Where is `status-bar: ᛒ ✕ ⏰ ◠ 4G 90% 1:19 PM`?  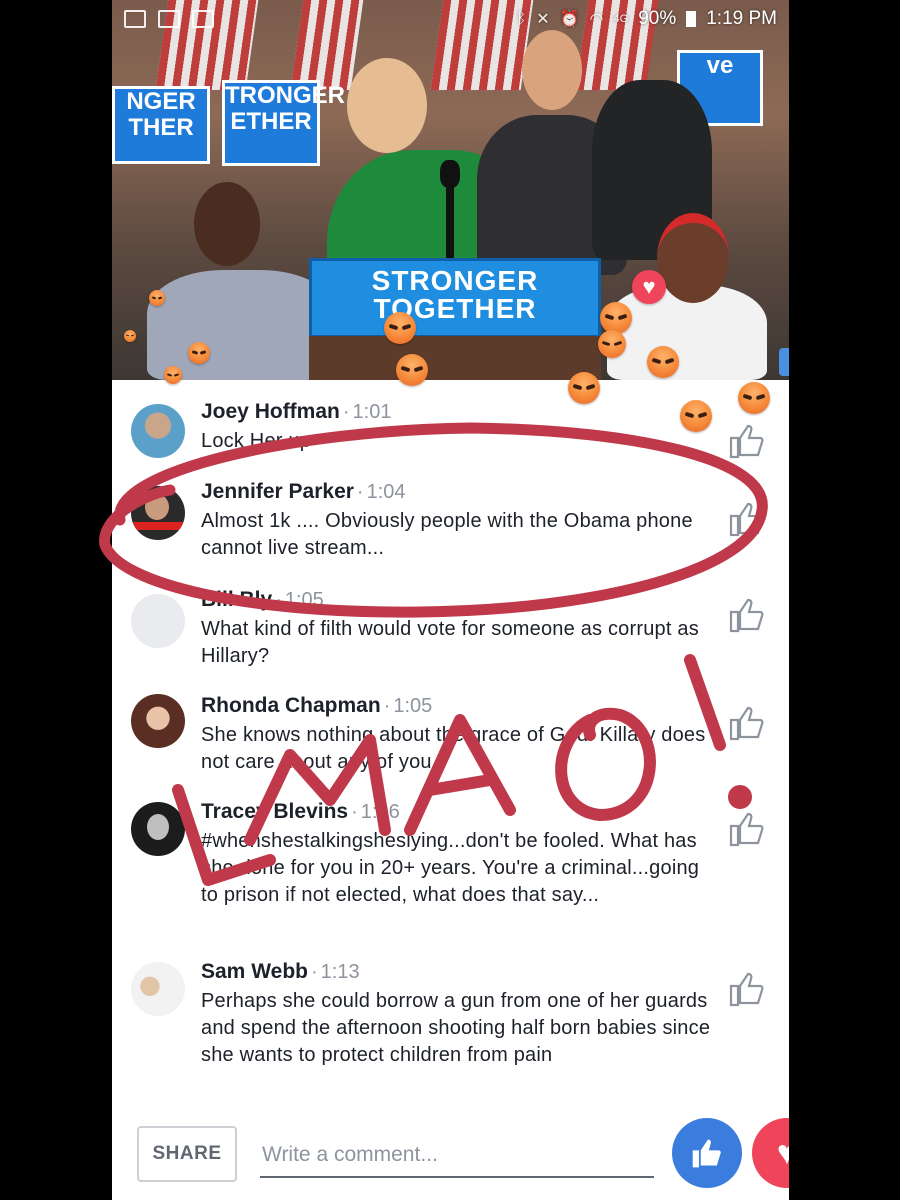 status-bar: ᛒ ✕ ⏰ ◠ 4G 90% 1:19 PM is located at coordinates (450, 19).